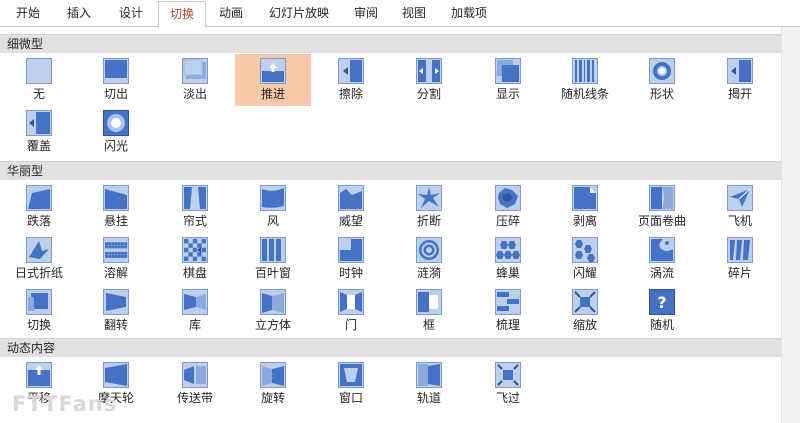 The width and height of the screenshot is (800, 423). I want to click on transition-crush: 压碎, so click(508, 207).